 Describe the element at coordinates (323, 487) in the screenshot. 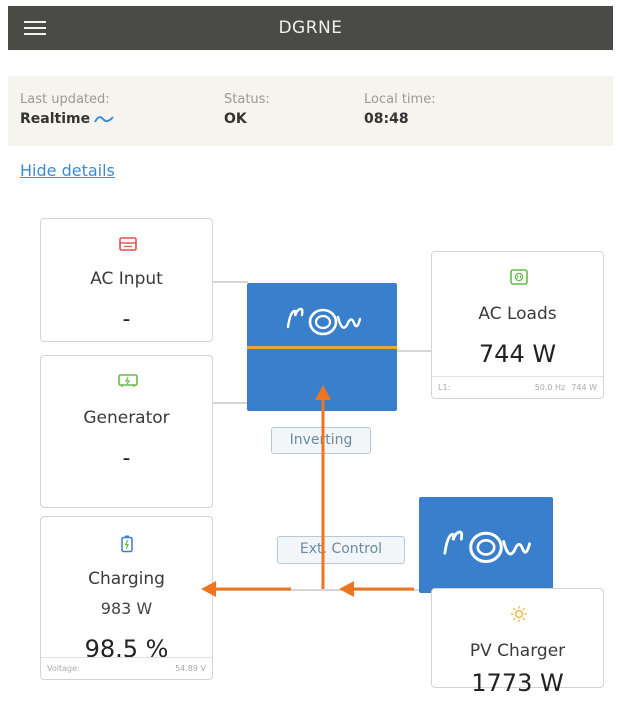

I see `flow-arrow-up` at that location.